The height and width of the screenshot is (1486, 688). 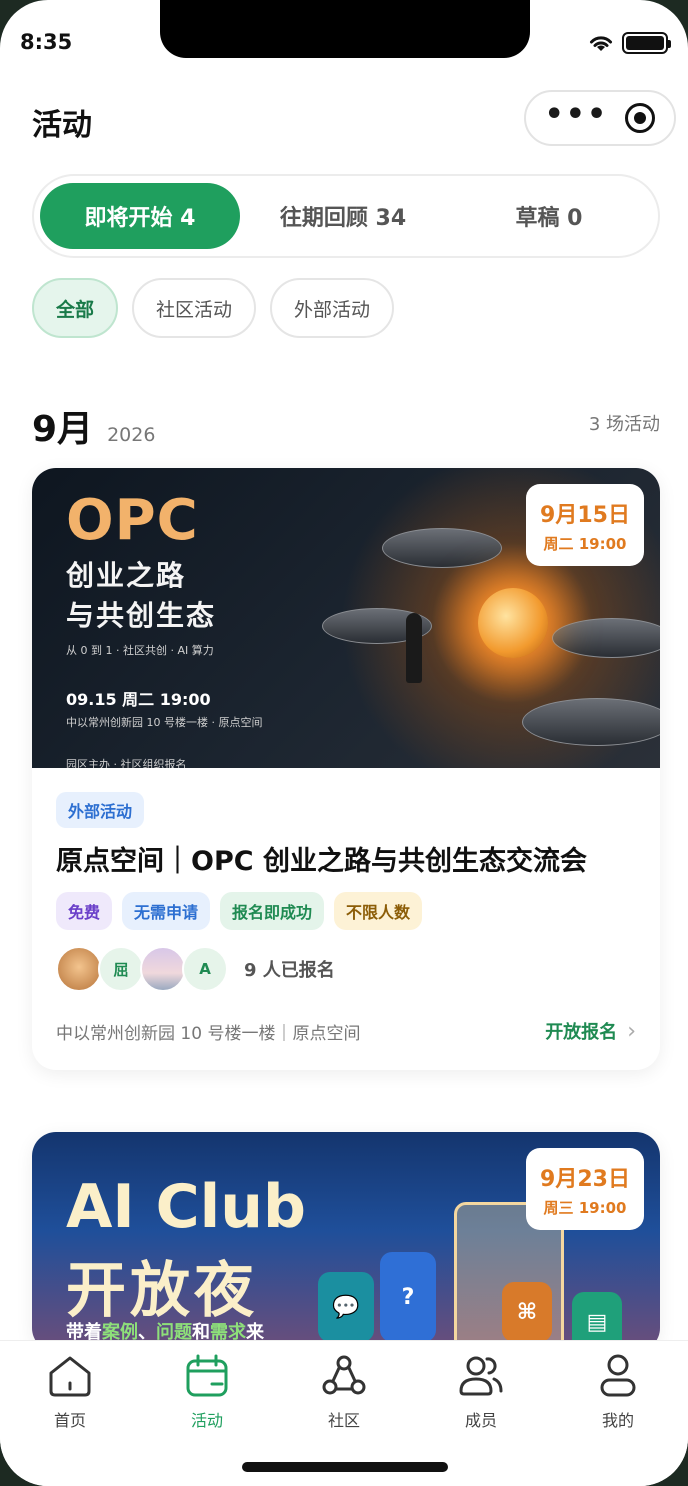 What do you see at coordinates (46, 42) in the screenshot?
I see `status-time: 8:35` at bounding box center [46, 42].